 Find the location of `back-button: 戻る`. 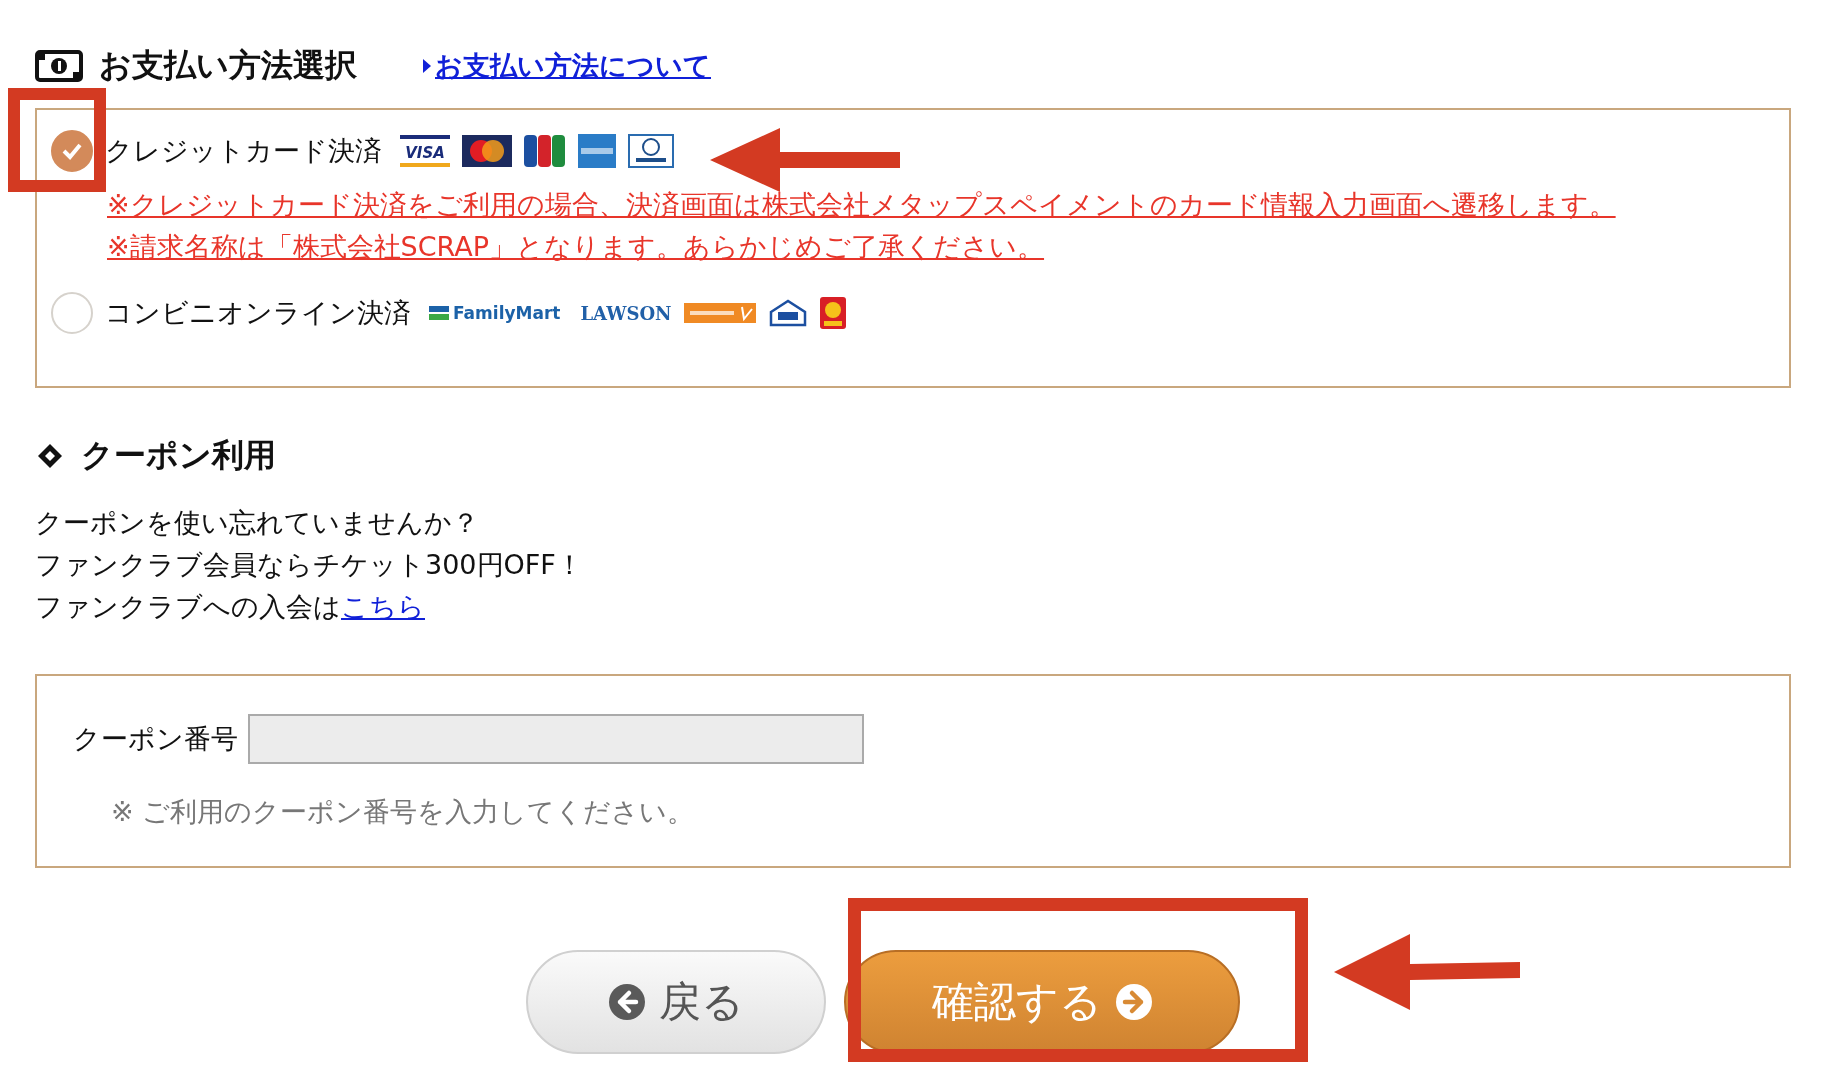

back-button: 戻る is located at coordinates (676, 1002).